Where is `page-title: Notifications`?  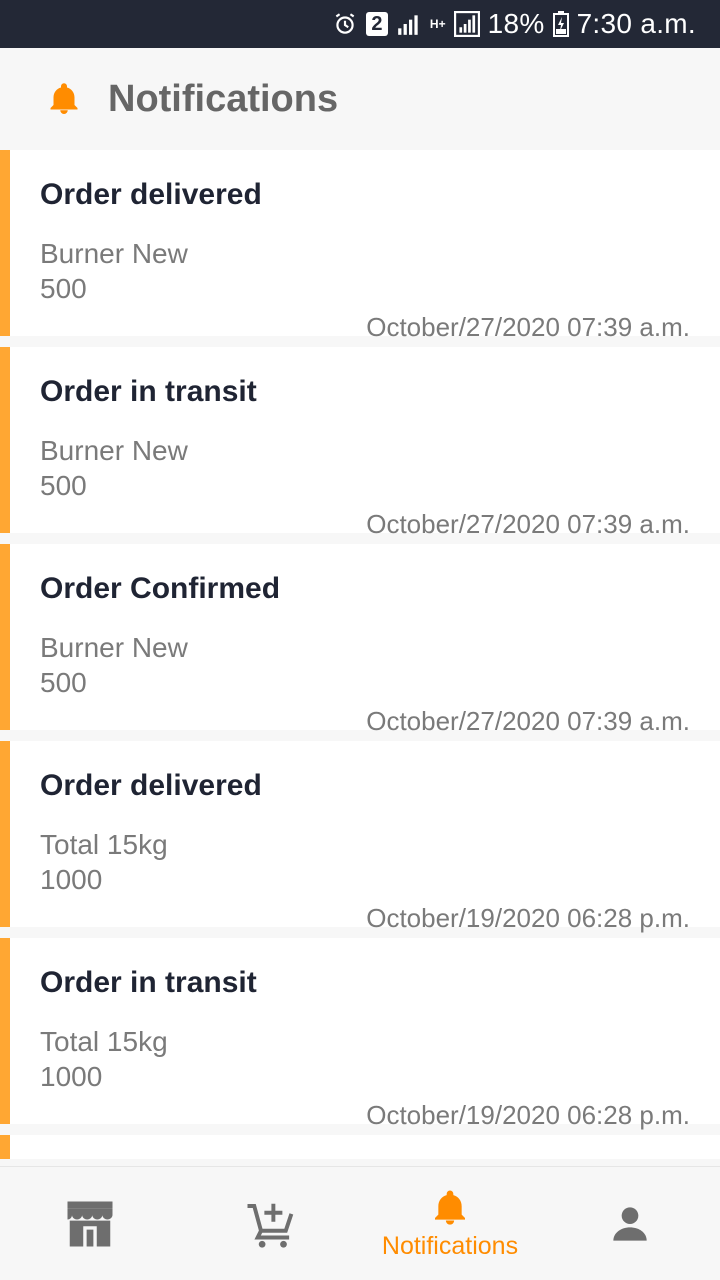 page-title: Notifications is located at coordinates (223, 98).